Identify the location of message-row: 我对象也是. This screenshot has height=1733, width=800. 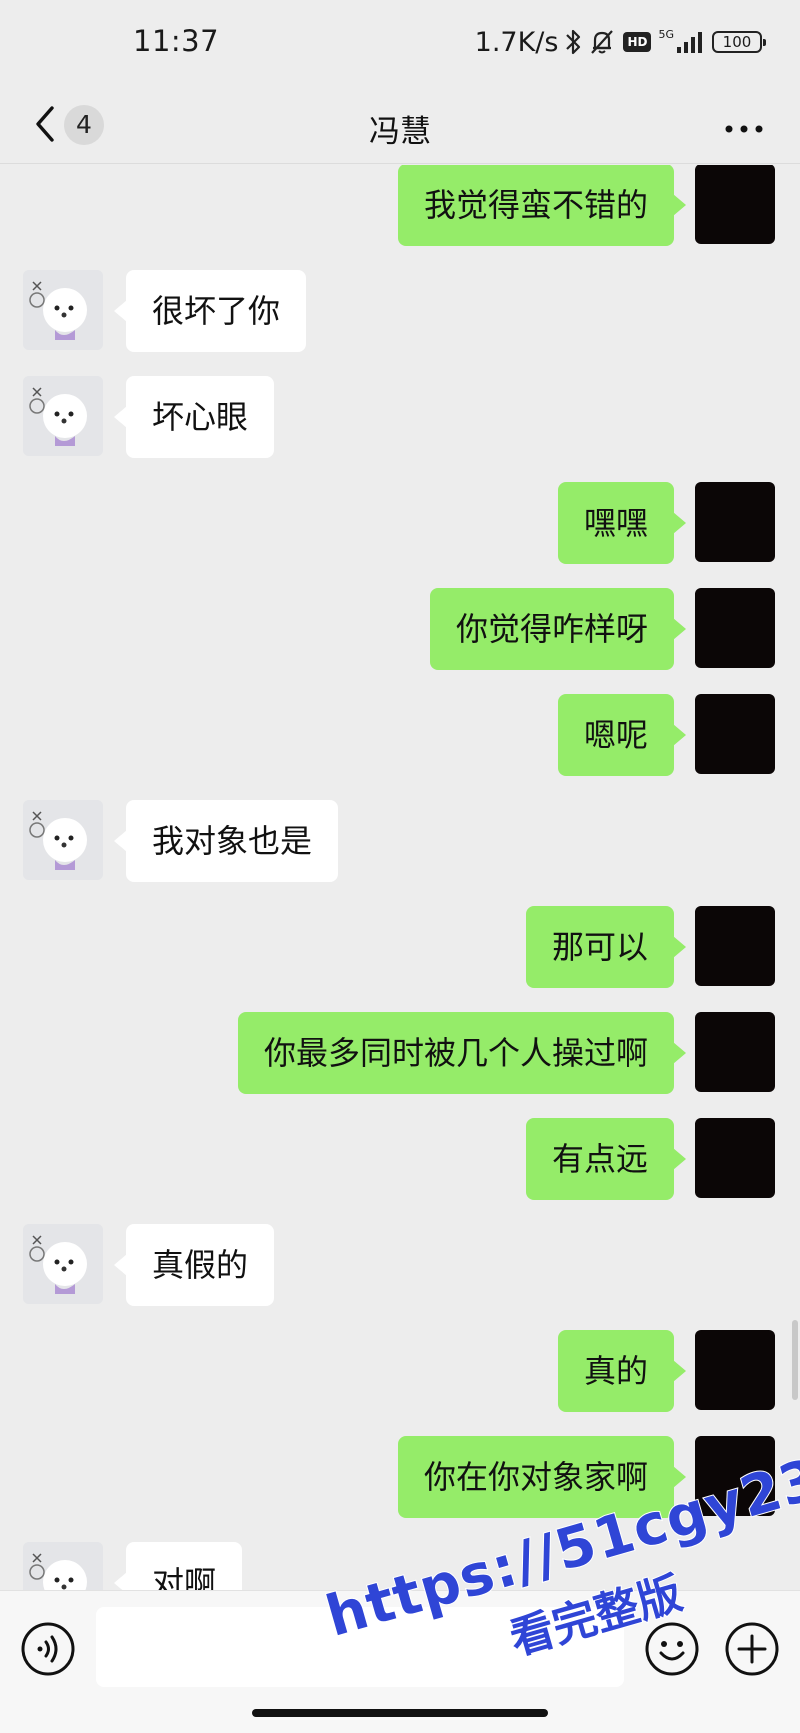
(400, 842).